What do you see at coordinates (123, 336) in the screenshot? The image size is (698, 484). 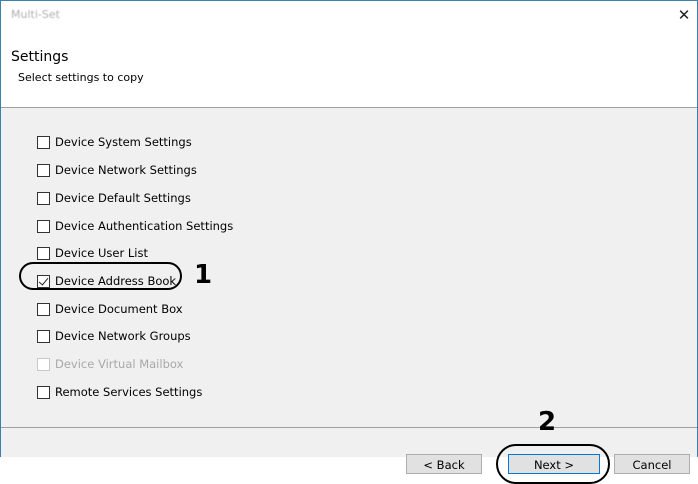 I see `option-label: Device Network Groups` at bounding box center [123, 336].